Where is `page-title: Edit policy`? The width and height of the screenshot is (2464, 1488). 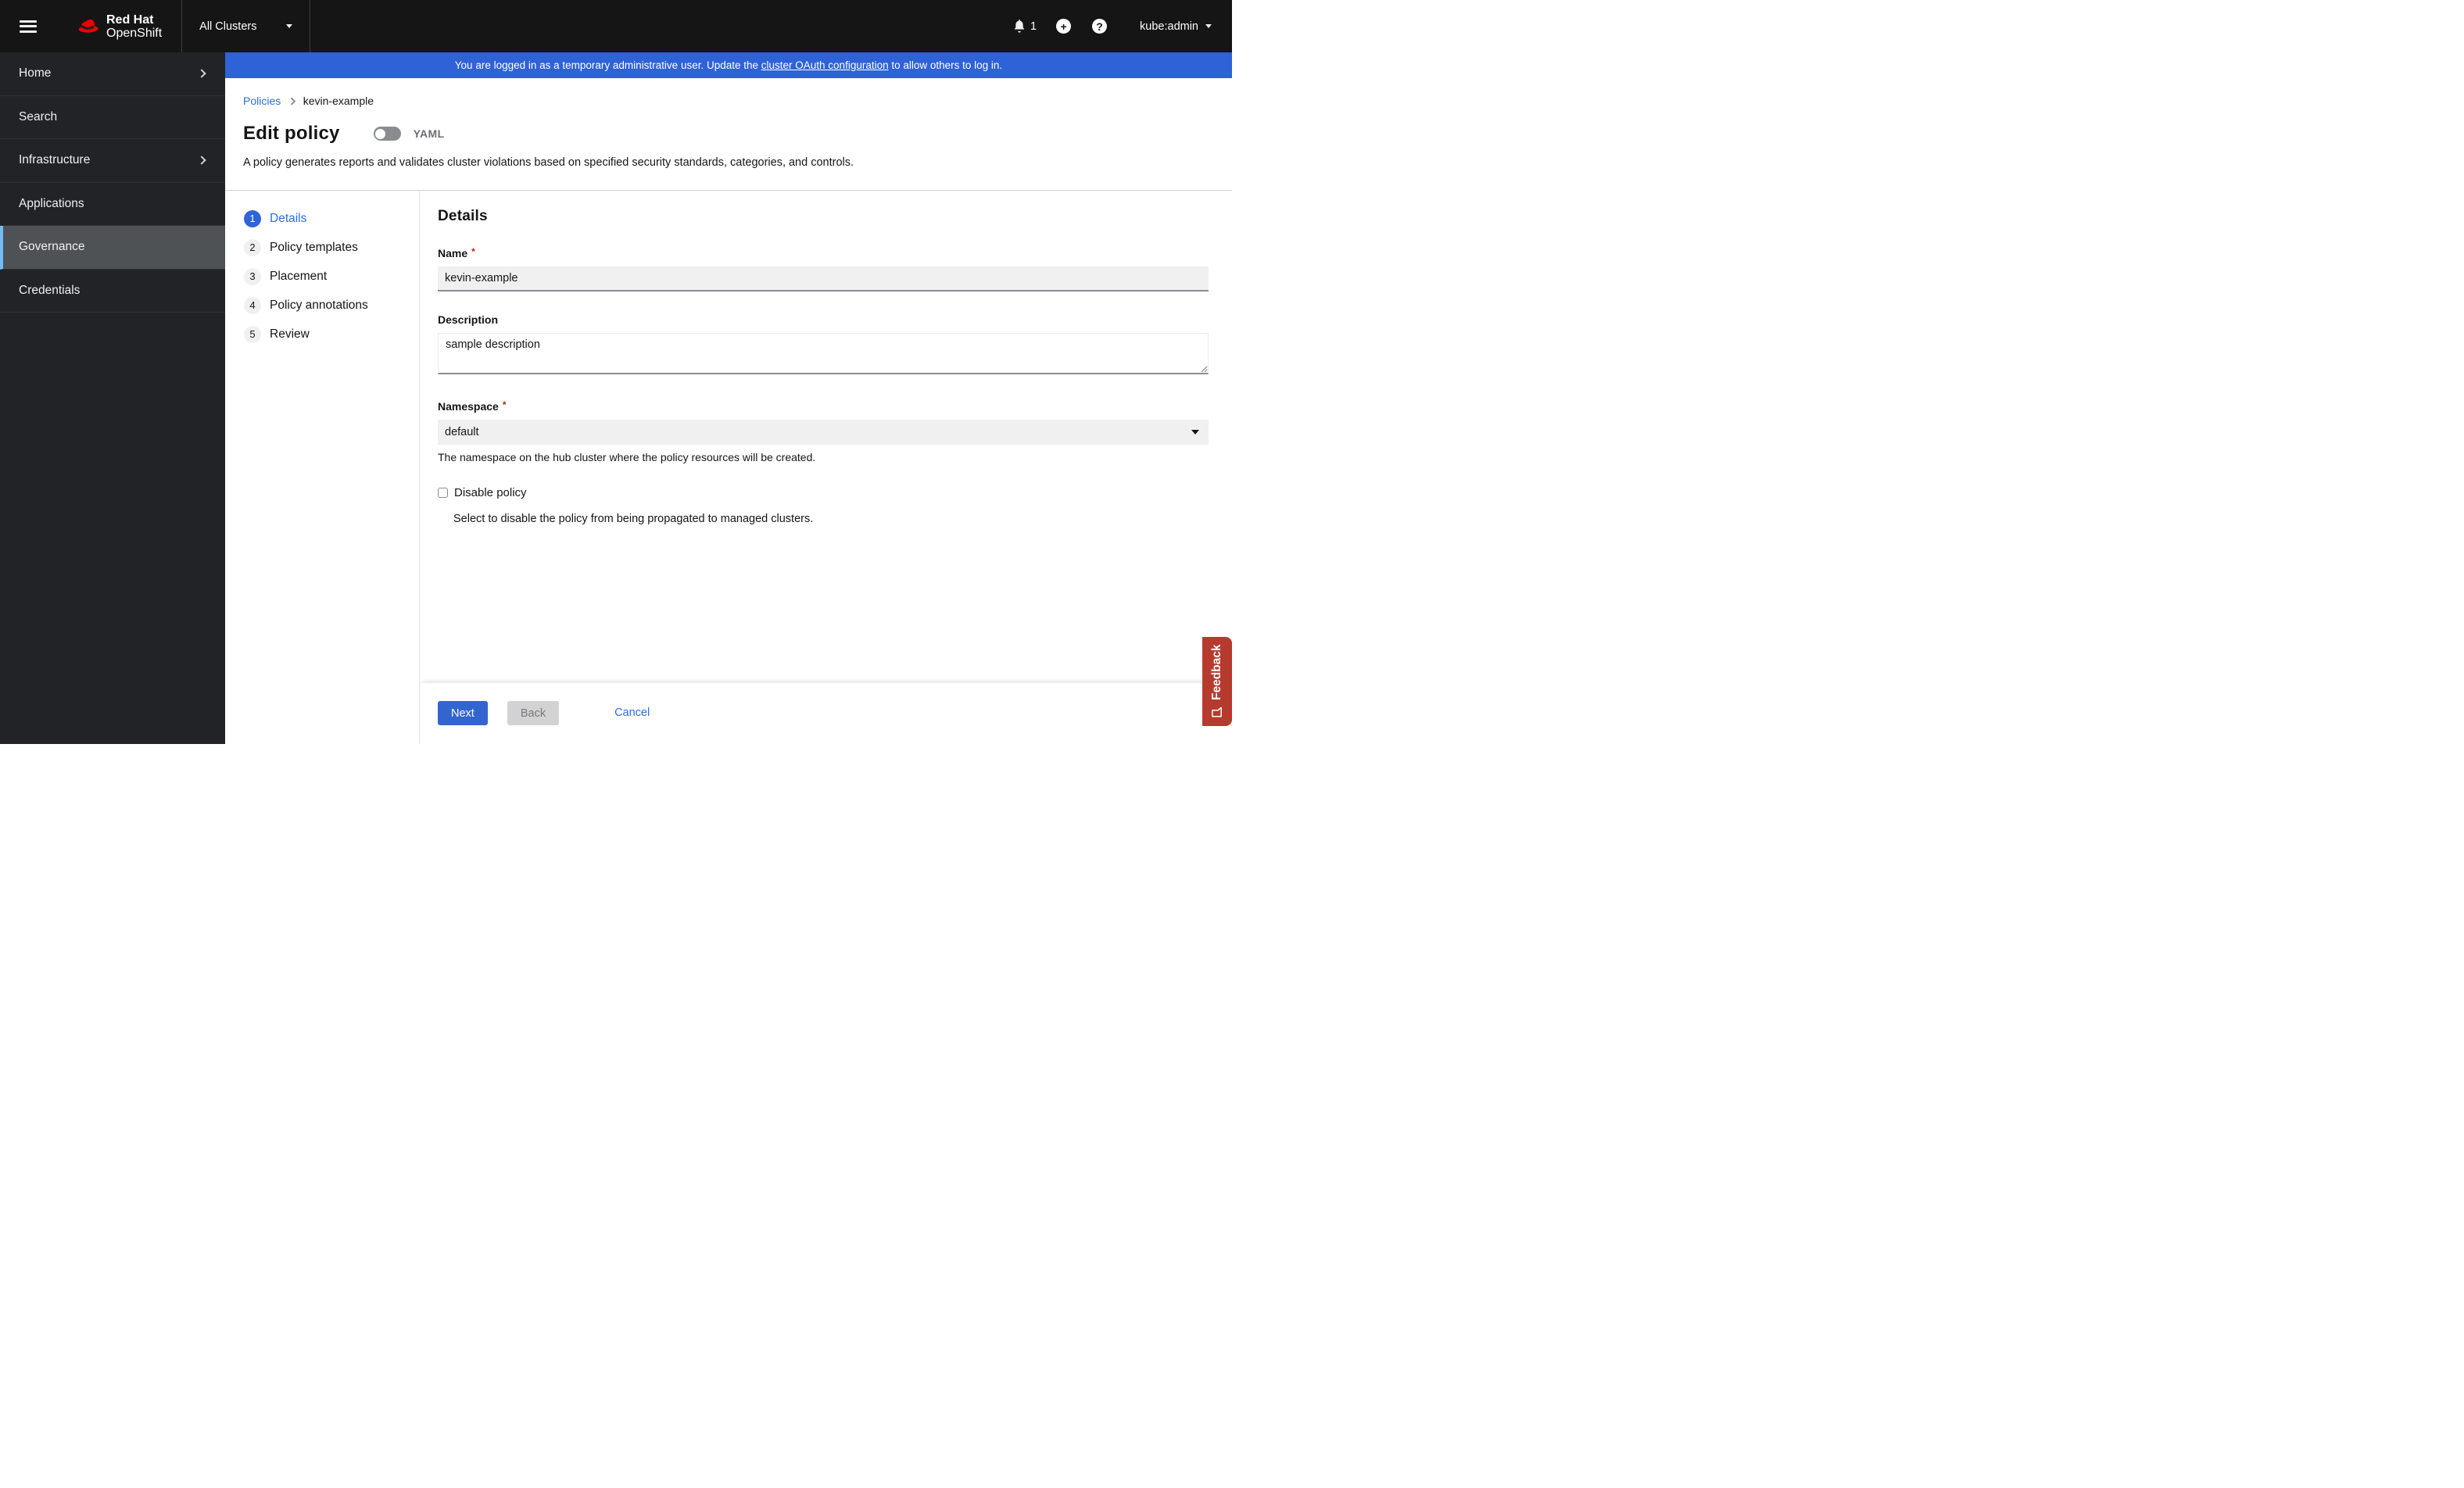 page-title: Edit policy is located at coordinates (291, 133).